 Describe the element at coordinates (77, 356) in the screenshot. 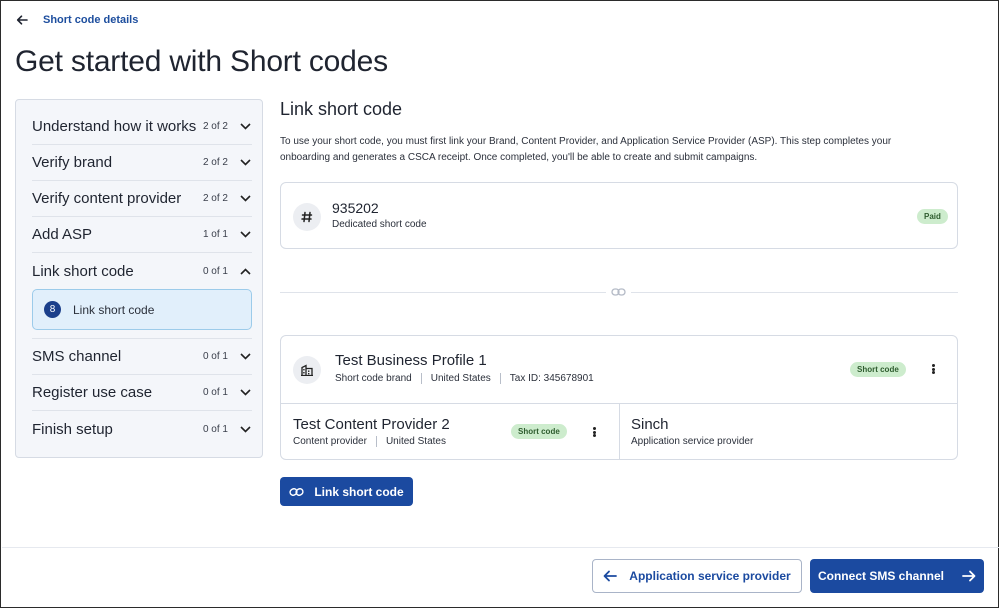

I see `step-title: SMS channel` at that location.